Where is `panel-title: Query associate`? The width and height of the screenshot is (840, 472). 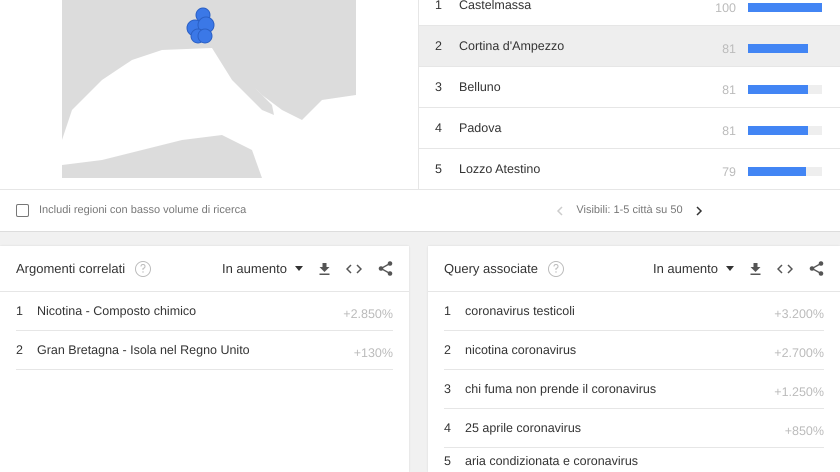
panel-title: Query associate is located at coordinates (491, 269).